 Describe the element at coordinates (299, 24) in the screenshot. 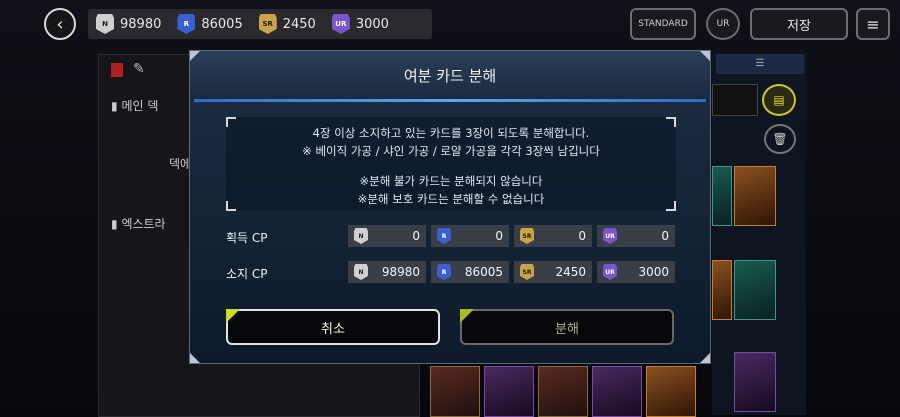

I see `cp-sr-value: 2450` at that location.